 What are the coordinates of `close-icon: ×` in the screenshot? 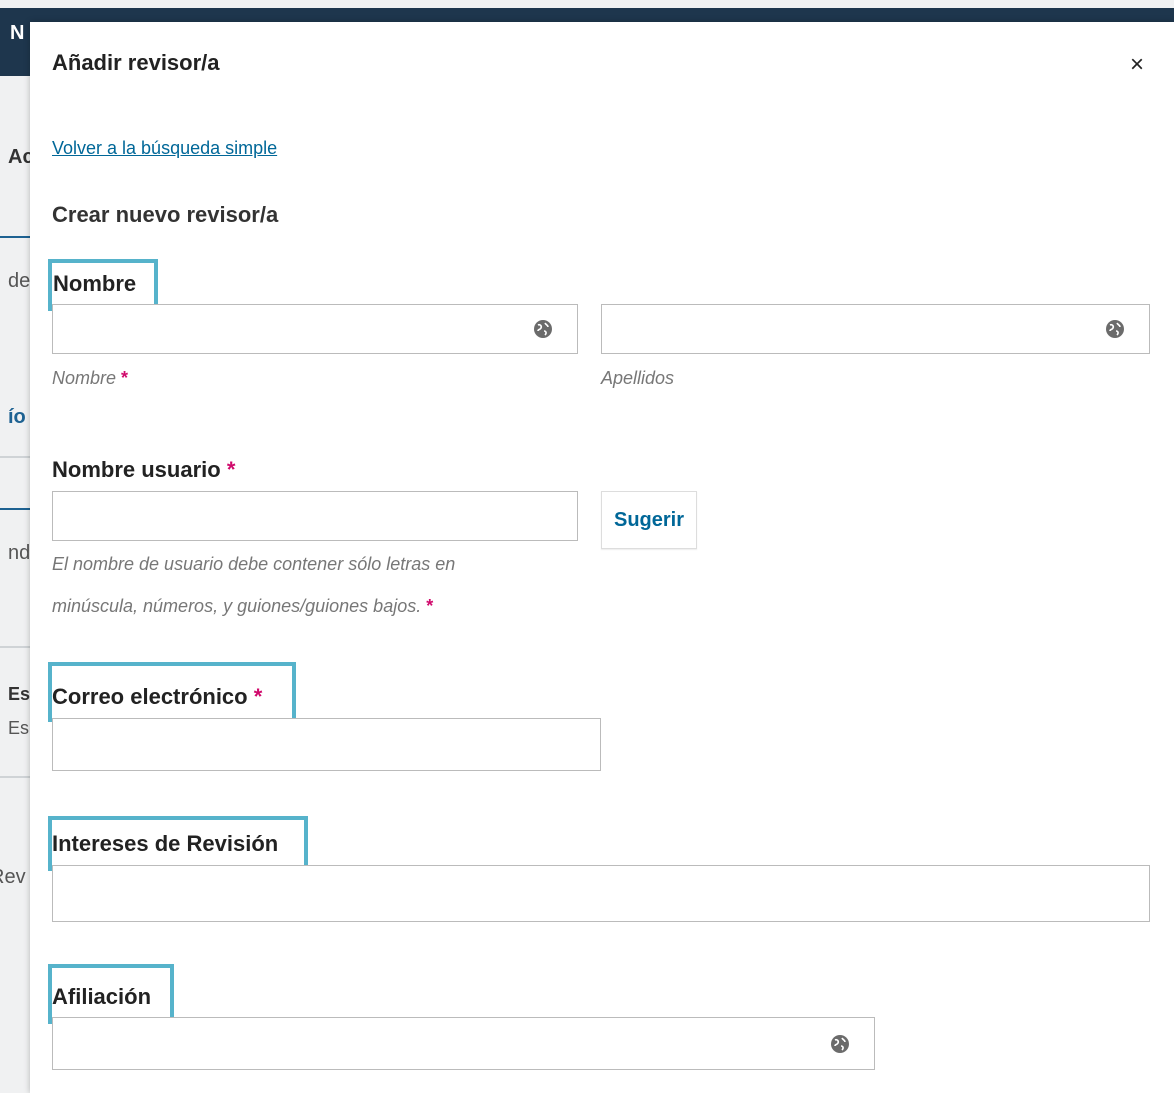 It's located at (1137, 65).